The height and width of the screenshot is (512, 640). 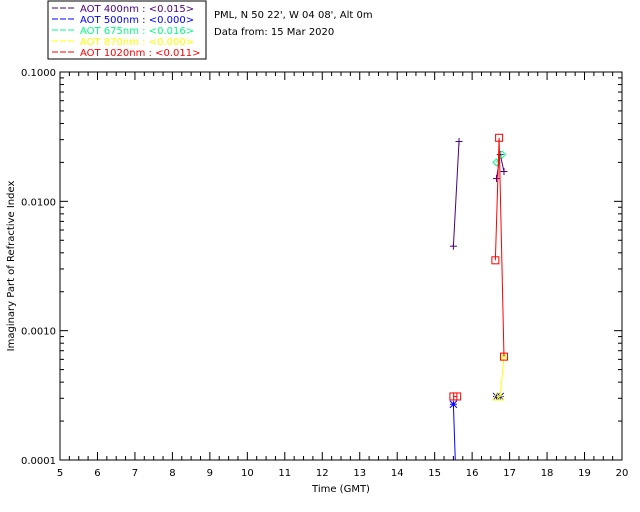 What do you see at coordinates (60, 473) in the screenshot?
I see `x-tick-label: 5` at bounding box center [60, 473].